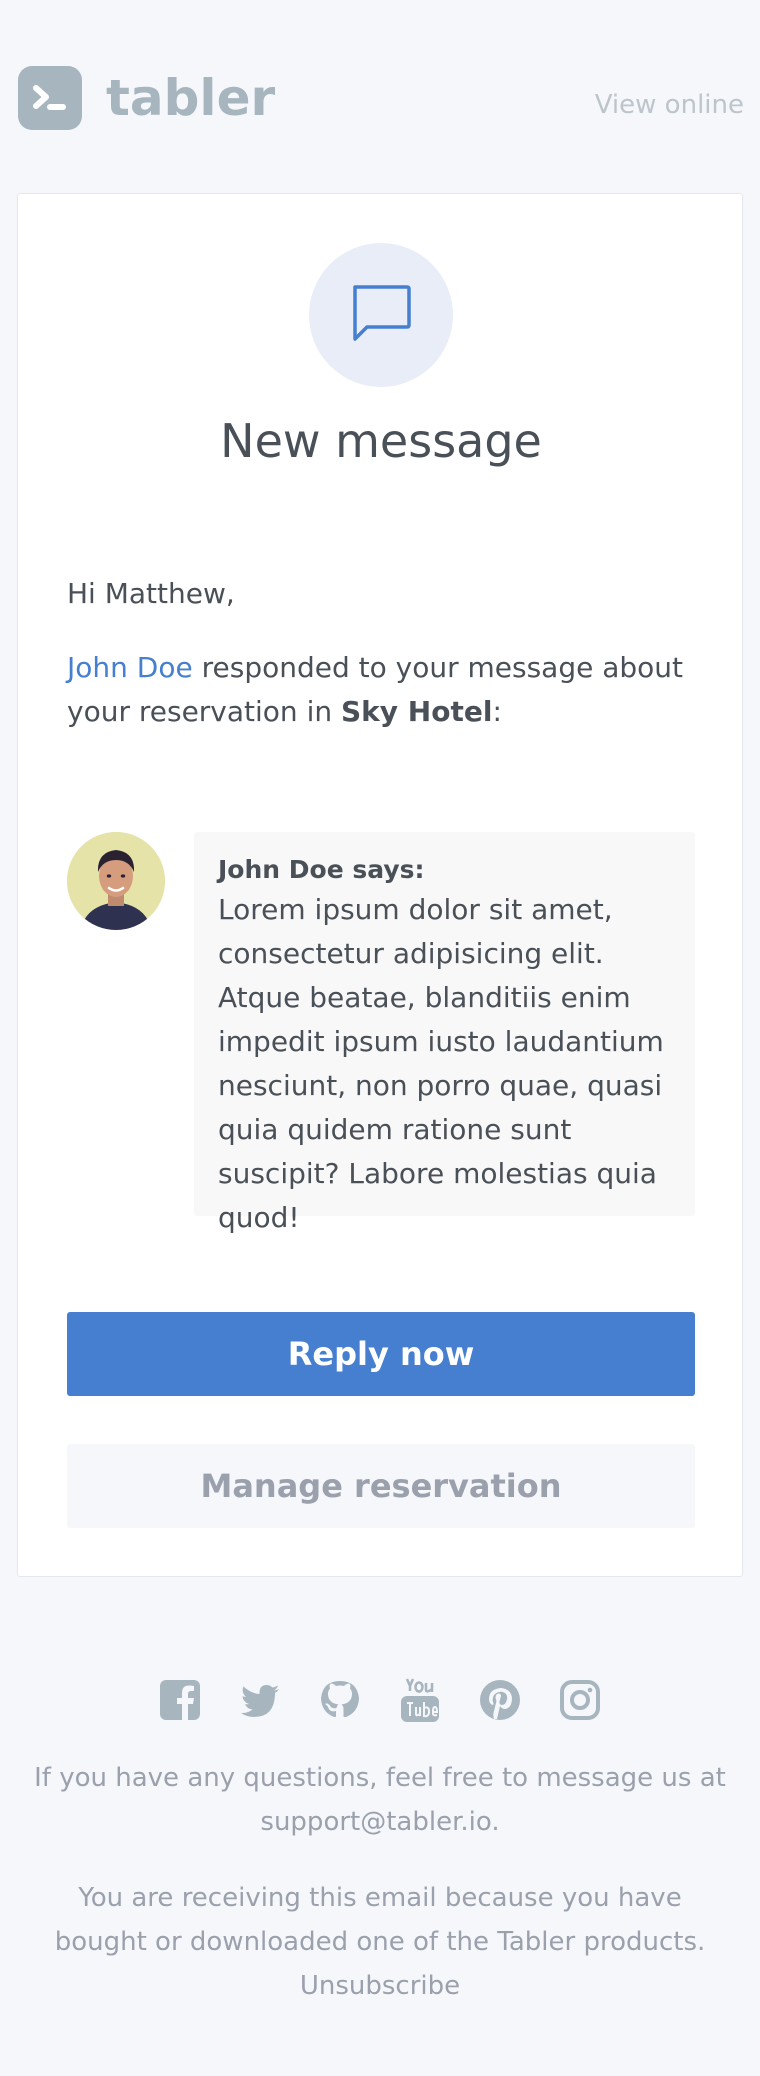  What do you see at coordinates (260, 1700) in the screenshot?
I see `twitter-icon` at bounding box center [260, 1700].